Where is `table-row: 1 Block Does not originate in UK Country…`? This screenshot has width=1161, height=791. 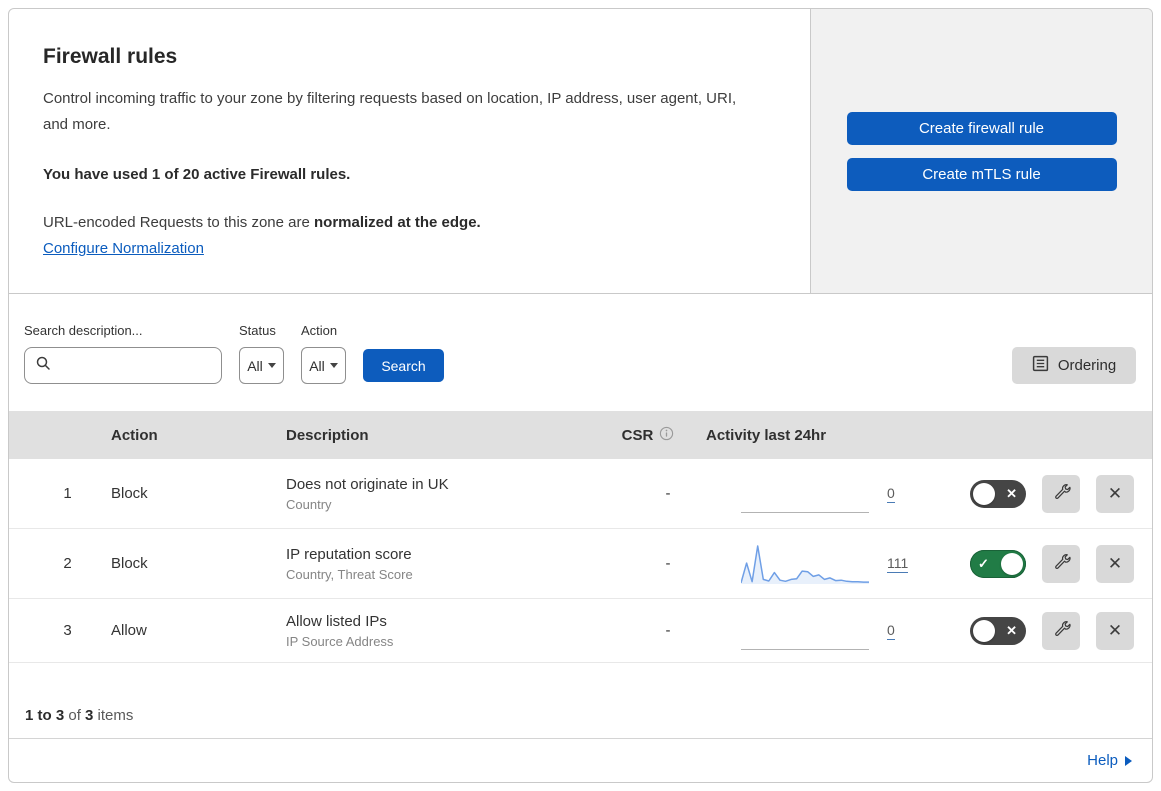 table-row: 1 Block Does not originate in UK Country… is located at coordinates (580, 494).